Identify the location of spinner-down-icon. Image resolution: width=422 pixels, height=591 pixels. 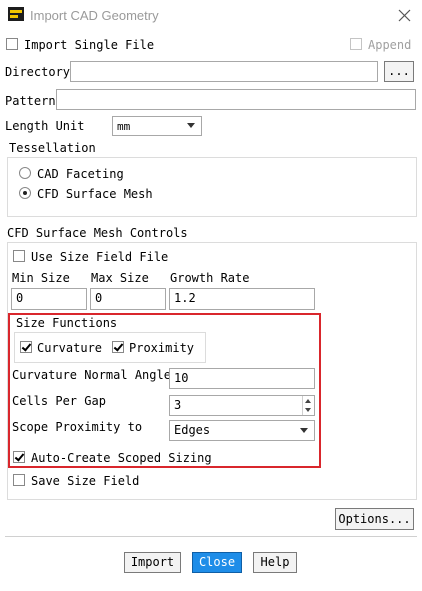
(308, 410).